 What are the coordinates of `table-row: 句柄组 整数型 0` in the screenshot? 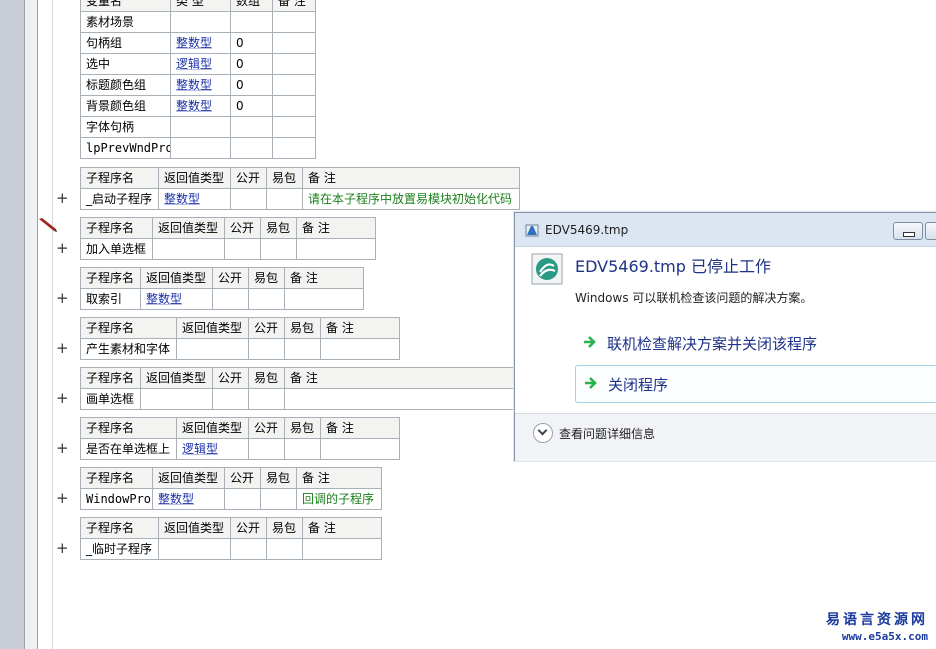 It's located at (198, 43).